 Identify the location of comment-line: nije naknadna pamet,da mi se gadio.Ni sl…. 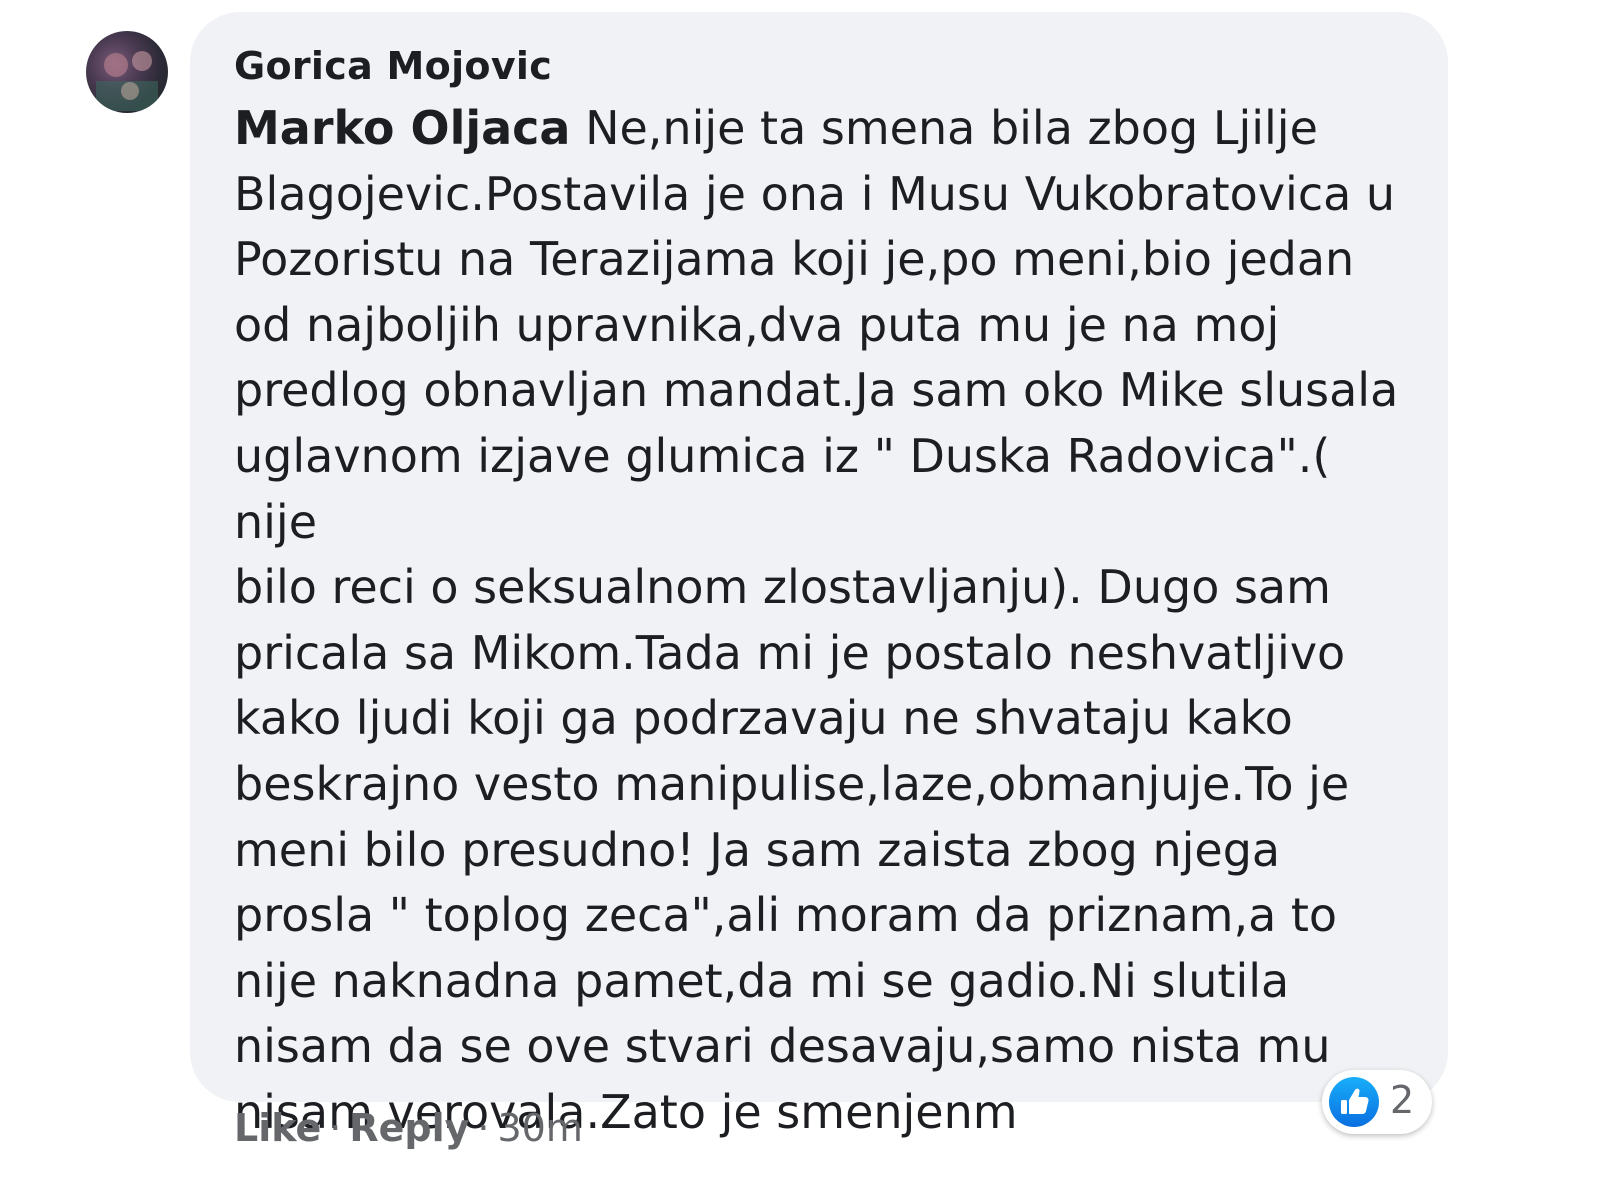
(762, 980).